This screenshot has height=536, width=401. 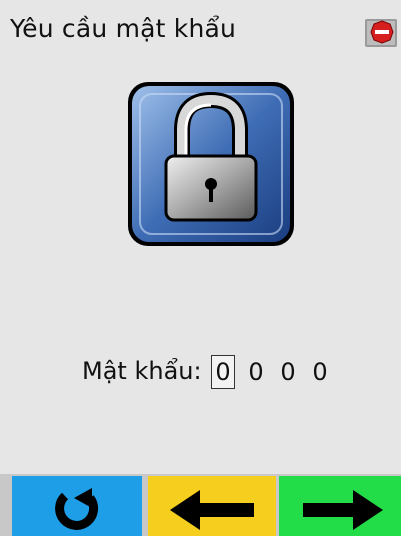 What do you see at coordinates (223, 372) in the screenshot?
I see `password-digit-1: 0` at bounding box center [223, 372].